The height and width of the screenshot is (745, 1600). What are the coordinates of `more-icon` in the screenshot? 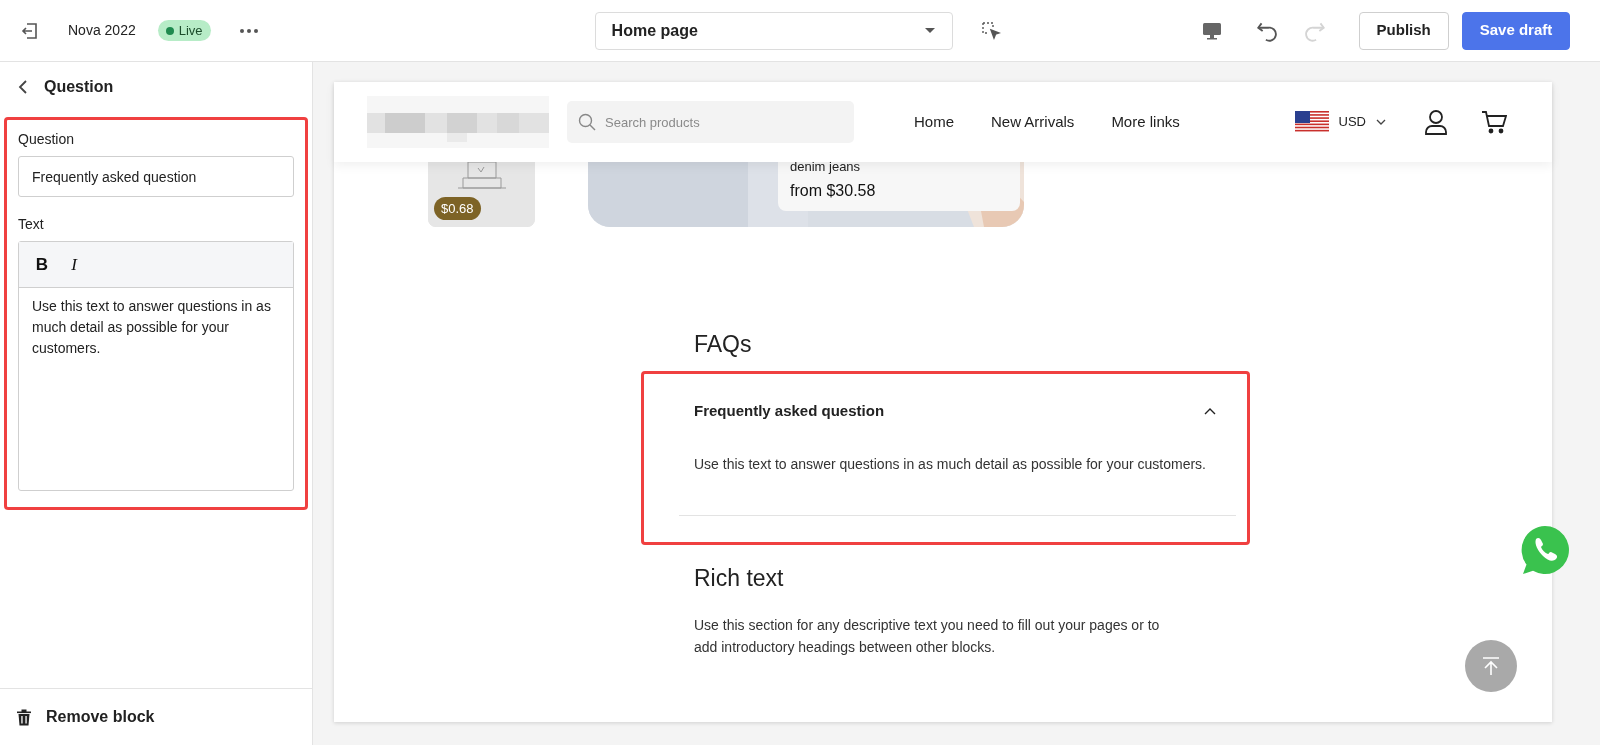 It's located at (248, 30).